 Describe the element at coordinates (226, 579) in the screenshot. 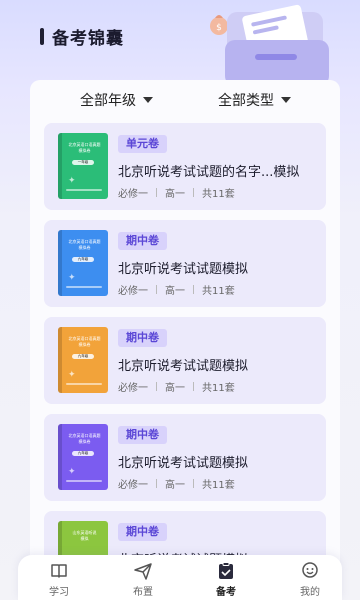

I see `tab-prepare: 备考` at that location.